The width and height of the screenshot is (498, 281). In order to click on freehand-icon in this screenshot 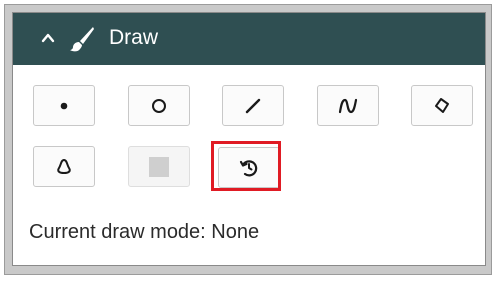, I will do `click(348, 105)`.